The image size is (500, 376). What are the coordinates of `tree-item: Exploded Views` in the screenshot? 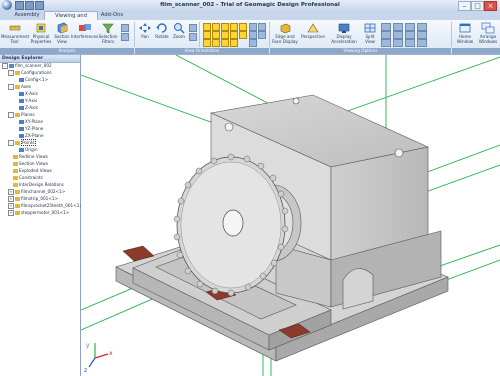 It's located at (30, 171).